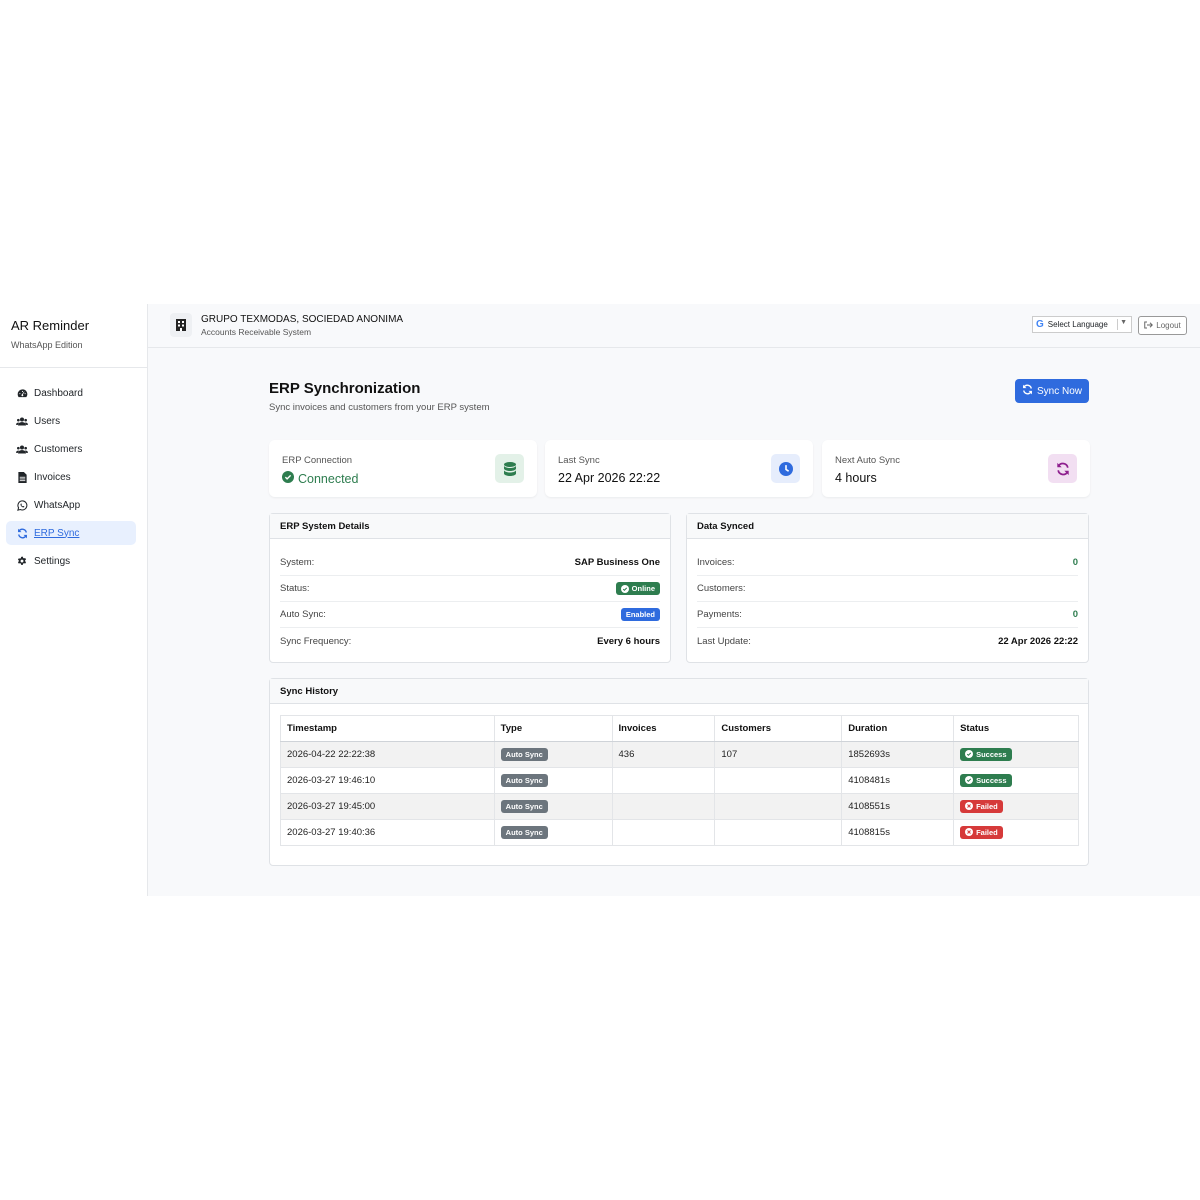 This screenshot has height=1200, width=1200. What do you see at coordinates (956, 468) in the screenshot?
I see `next-auto-sync-card: Next Auto Sync 4 hours` at bounding box center [956, 468].